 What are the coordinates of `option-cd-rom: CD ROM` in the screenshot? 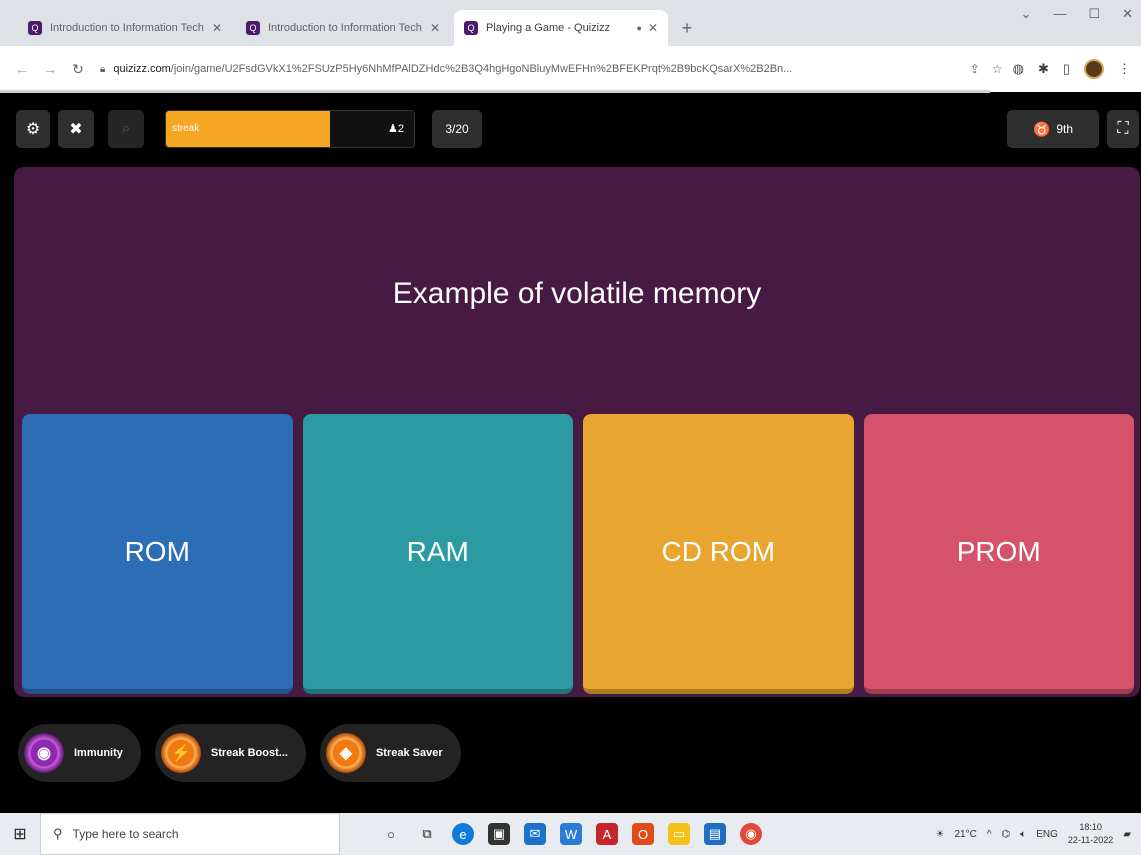 It's located at (718, 554).